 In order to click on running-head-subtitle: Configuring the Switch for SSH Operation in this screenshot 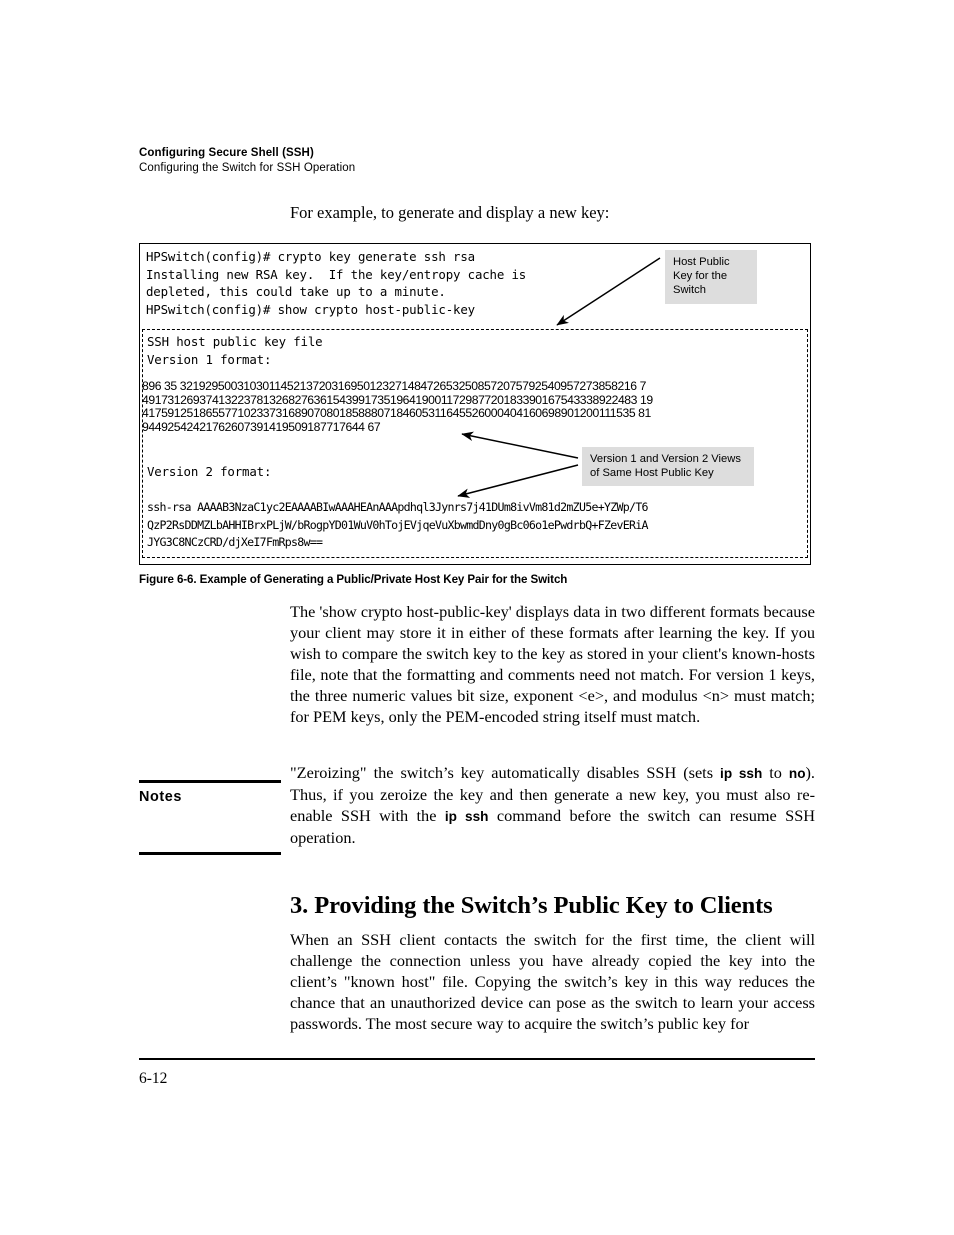, I will do `click(247, 168)`.